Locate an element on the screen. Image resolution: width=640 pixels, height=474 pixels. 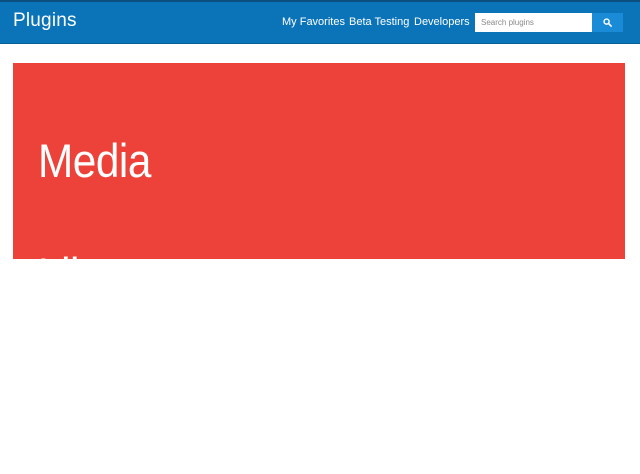
banner-title-line: Media is located at coordinates (94, 160).